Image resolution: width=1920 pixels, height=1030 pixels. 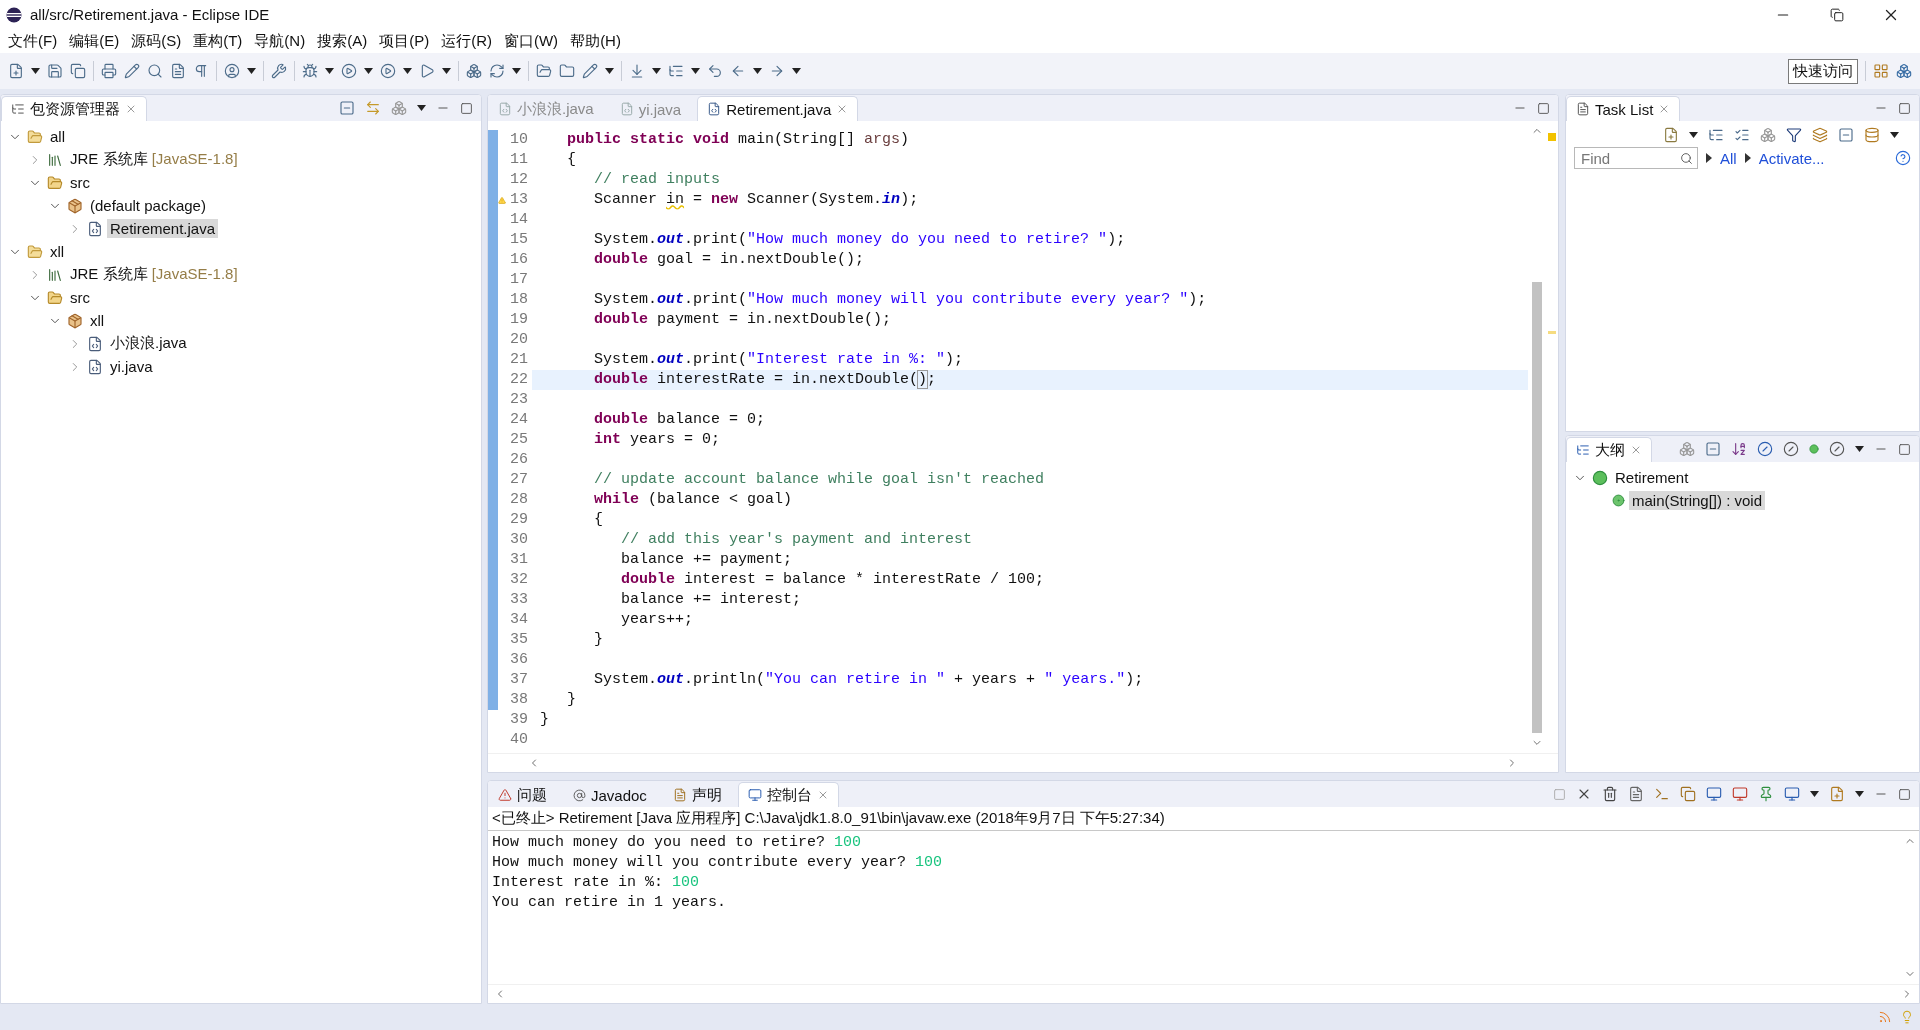 I want to click on feed-icon, so click(x=1885, y=1017).